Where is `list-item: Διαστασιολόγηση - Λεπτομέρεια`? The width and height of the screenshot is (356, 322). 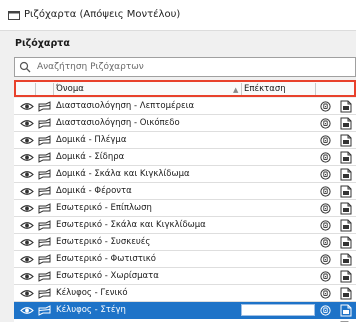
list-item: Διαστασιολόγηση - Λεπτομέρεια is located at coordinates (185, 106).